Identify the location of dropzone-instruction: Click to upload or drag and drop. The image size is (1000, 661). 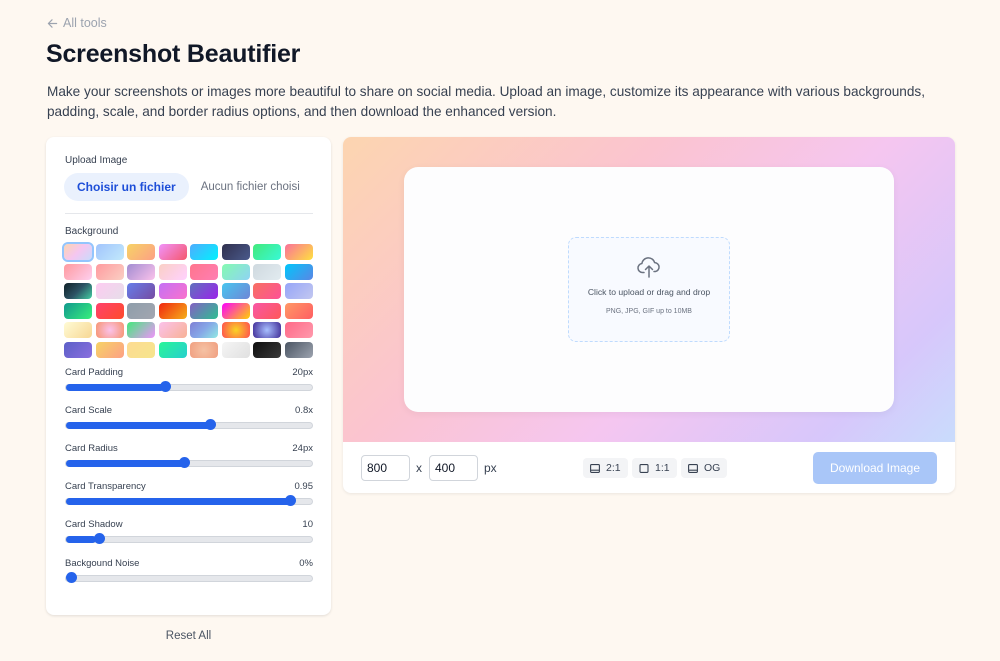
(649, 292).